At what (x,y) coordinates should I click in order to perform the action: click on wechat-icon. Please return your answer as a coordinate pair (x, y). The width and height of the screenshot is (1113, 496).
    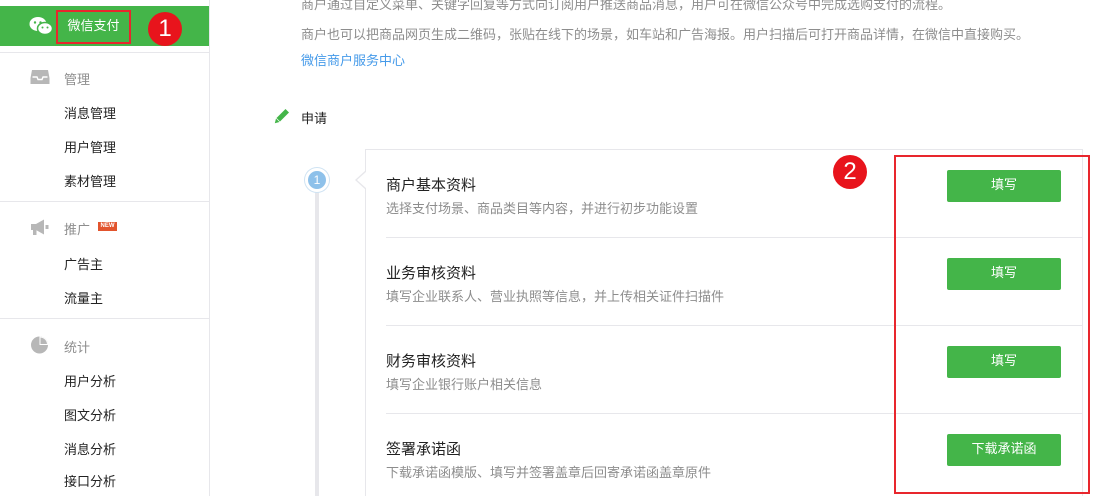
    Looking at the image, I should click on (41, 26).